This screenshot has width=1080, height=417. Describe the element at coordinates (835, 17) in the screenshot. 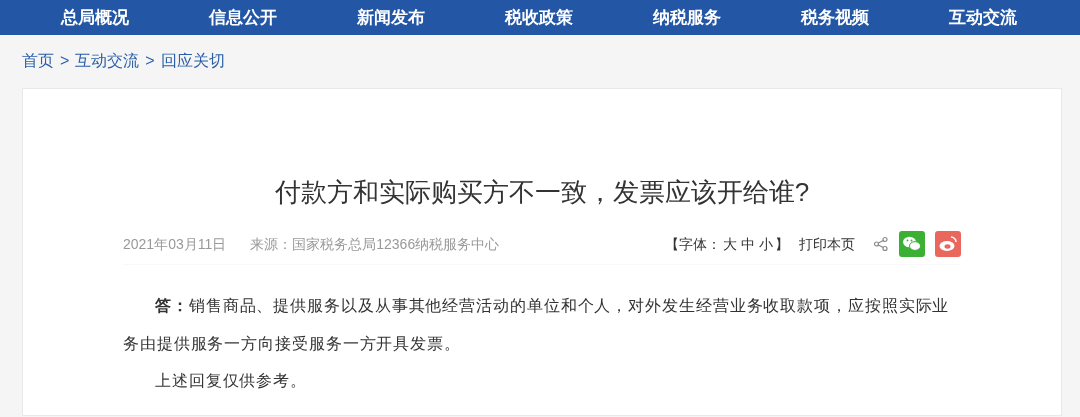

I see `nav-link: 税务视频` at that location.